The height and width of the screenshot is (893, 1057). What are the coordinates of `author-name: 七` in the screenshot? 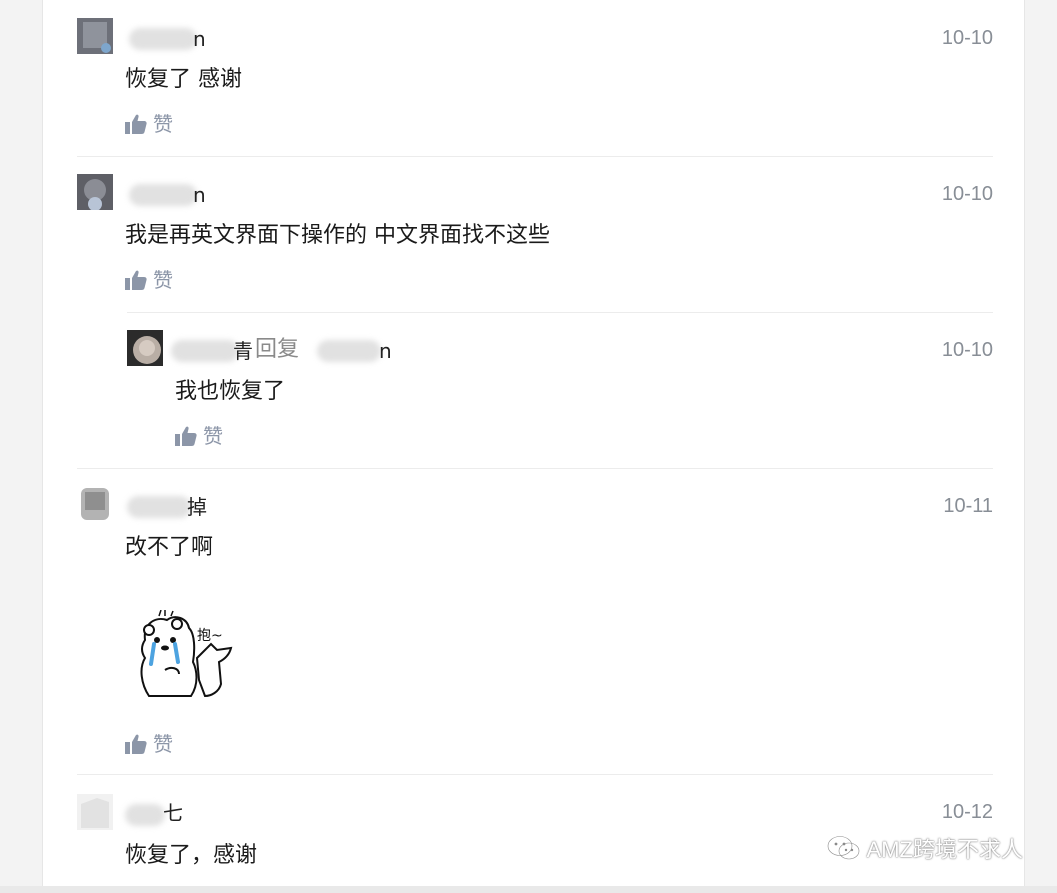 It's located at (173, 813).